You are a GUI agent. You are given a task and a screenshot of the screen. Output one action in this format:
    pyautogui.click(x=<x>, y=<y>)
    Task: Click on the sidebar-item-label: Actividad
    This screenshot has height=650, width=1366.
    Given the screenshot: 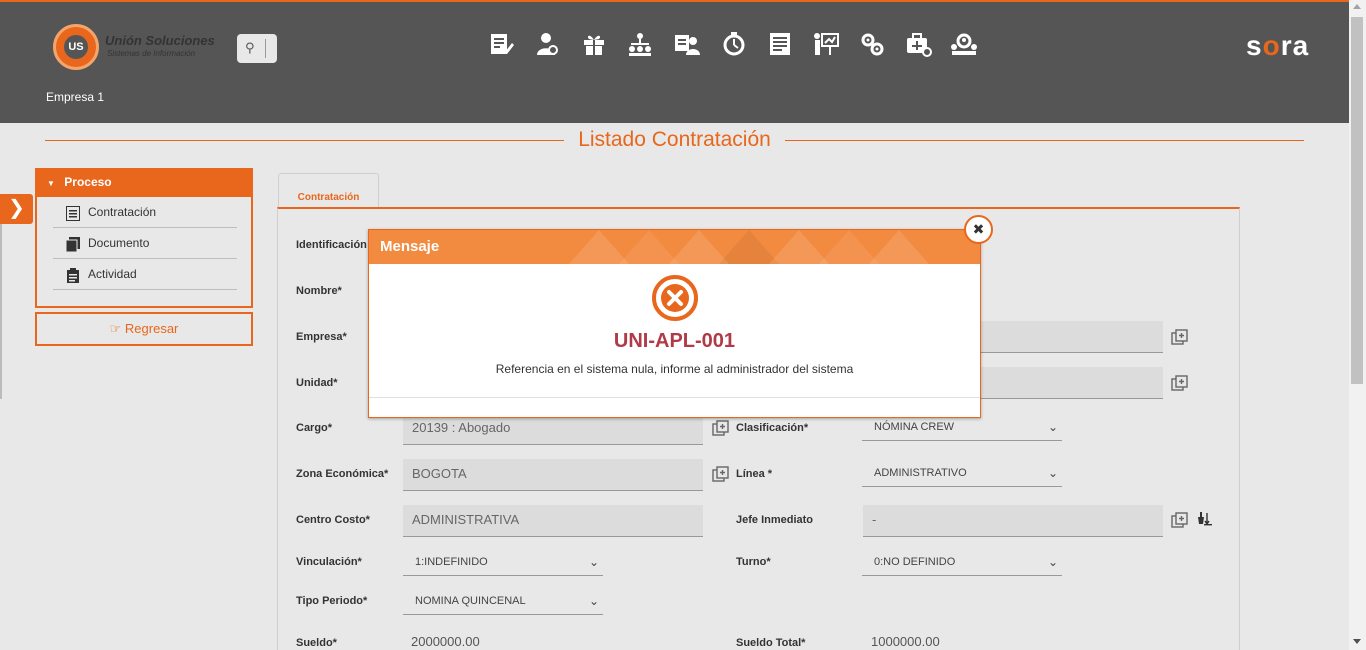 What is the action you would take?
    pyautogui.click(x=112, y=274)
    